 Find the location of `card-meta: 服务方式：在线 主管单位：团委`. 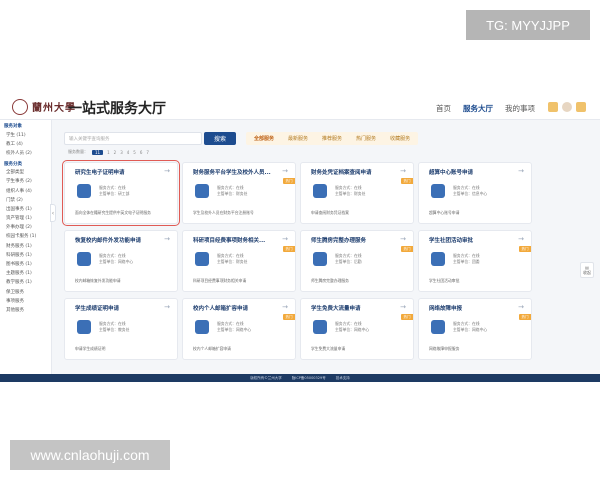

card-meta: 服务方式：在线 主管单位：团委 is located at coordinates (466, 259).